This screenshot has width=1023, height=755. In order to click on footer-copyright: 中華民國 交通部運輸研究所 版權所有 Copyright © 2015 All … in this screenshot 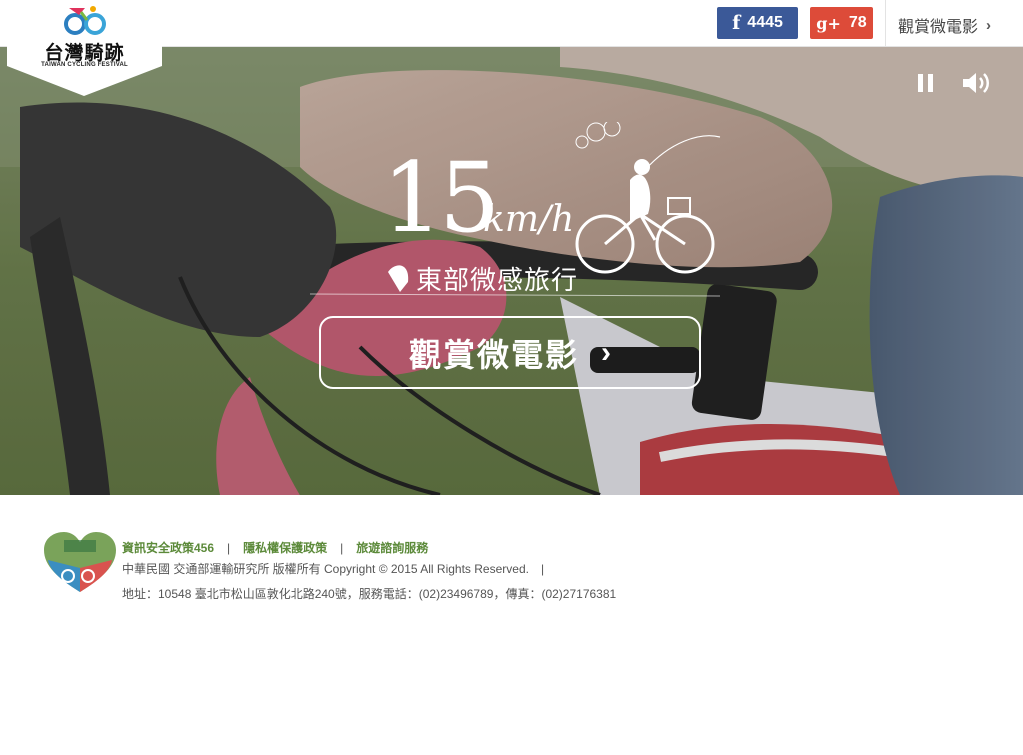, I will do `click(333, 569)`.